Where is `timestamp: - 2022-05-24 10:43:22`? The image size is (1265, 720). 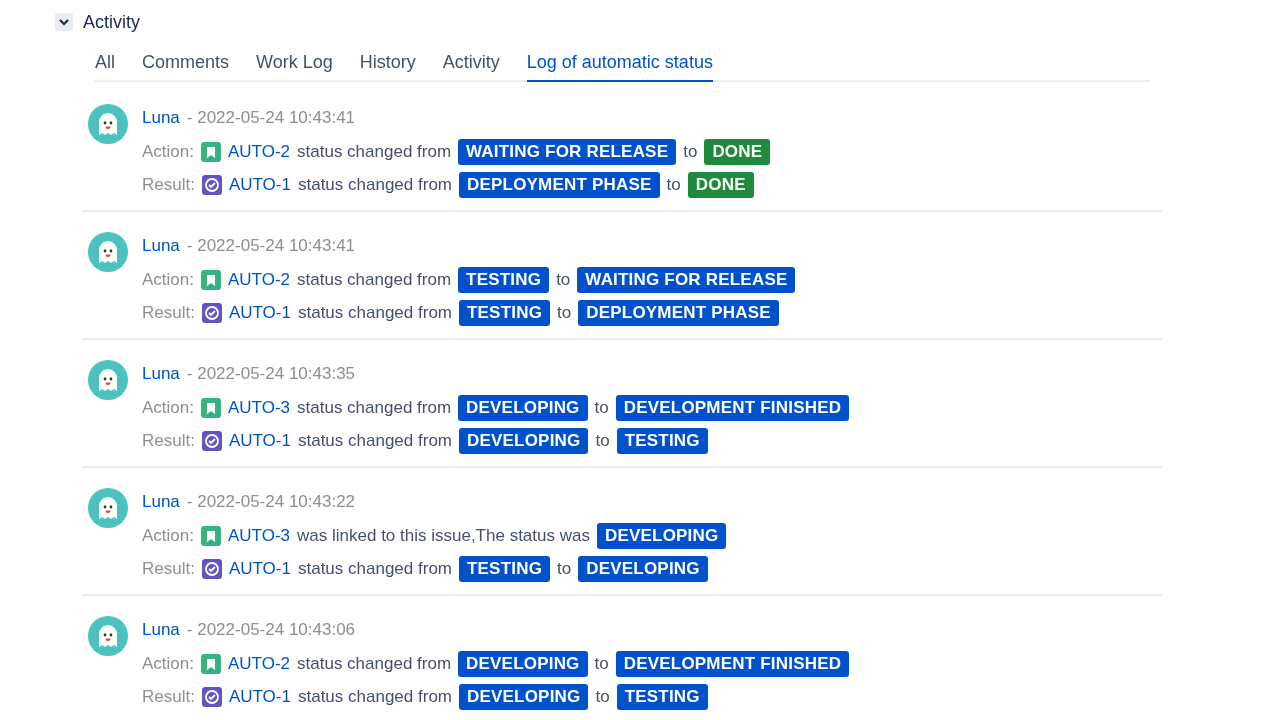 timestamp: - 2022-05-24 10:43:22 is located at coordinates (271, 501).